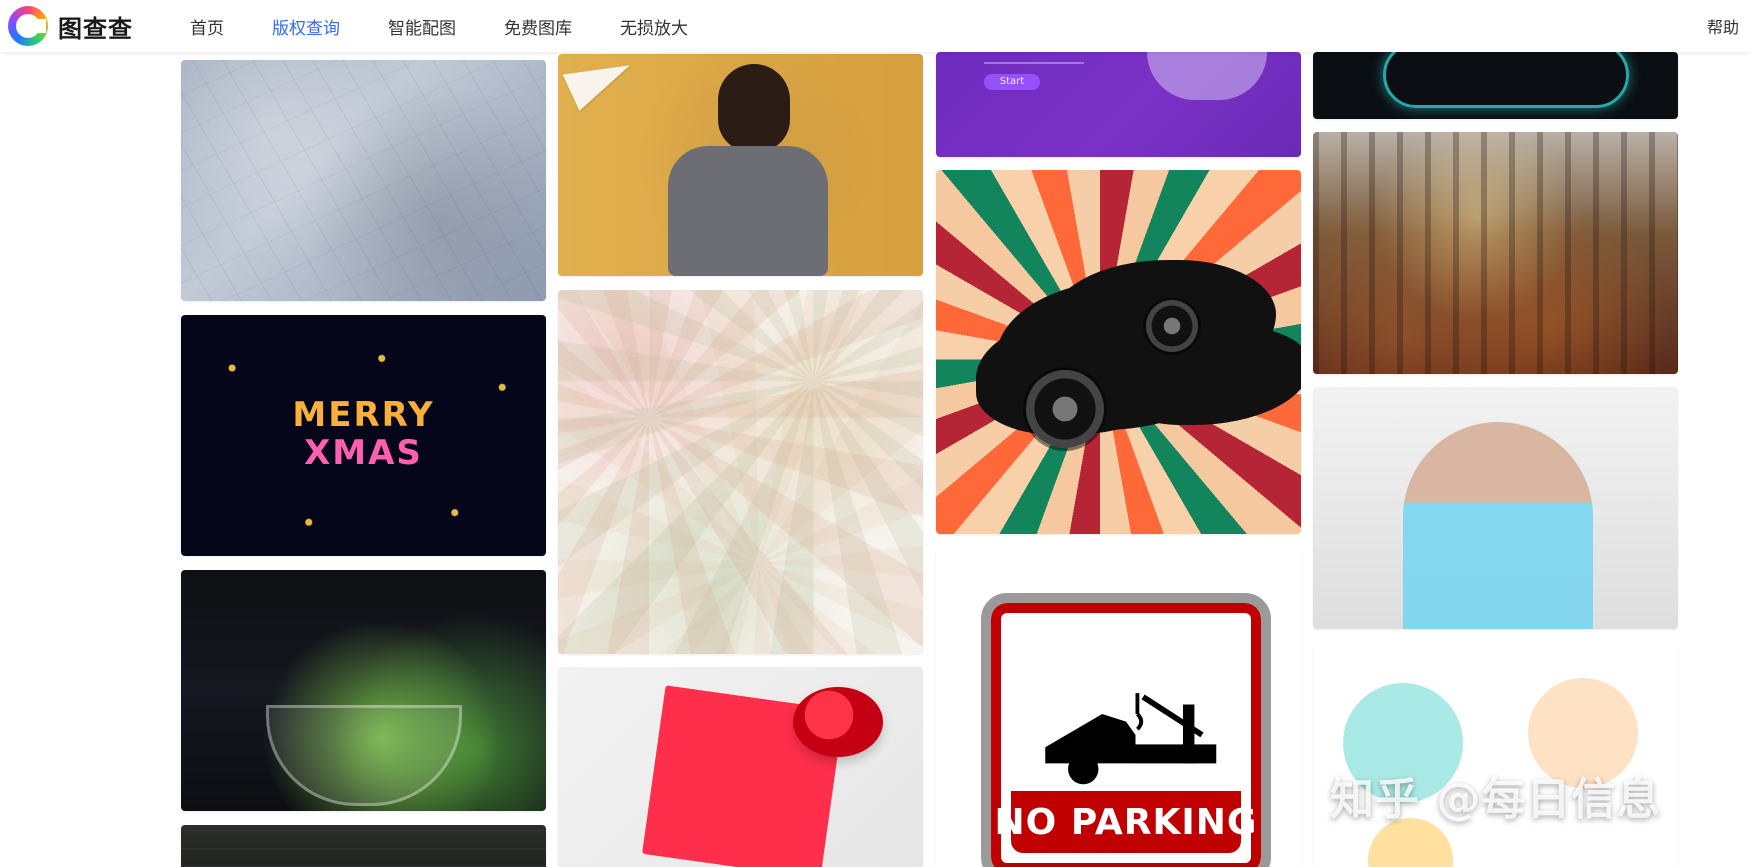  Describe the element at coordinates (654, 26) in the screenshot. I see `nav-link-lossless-upscale: 无损放大` at that location.